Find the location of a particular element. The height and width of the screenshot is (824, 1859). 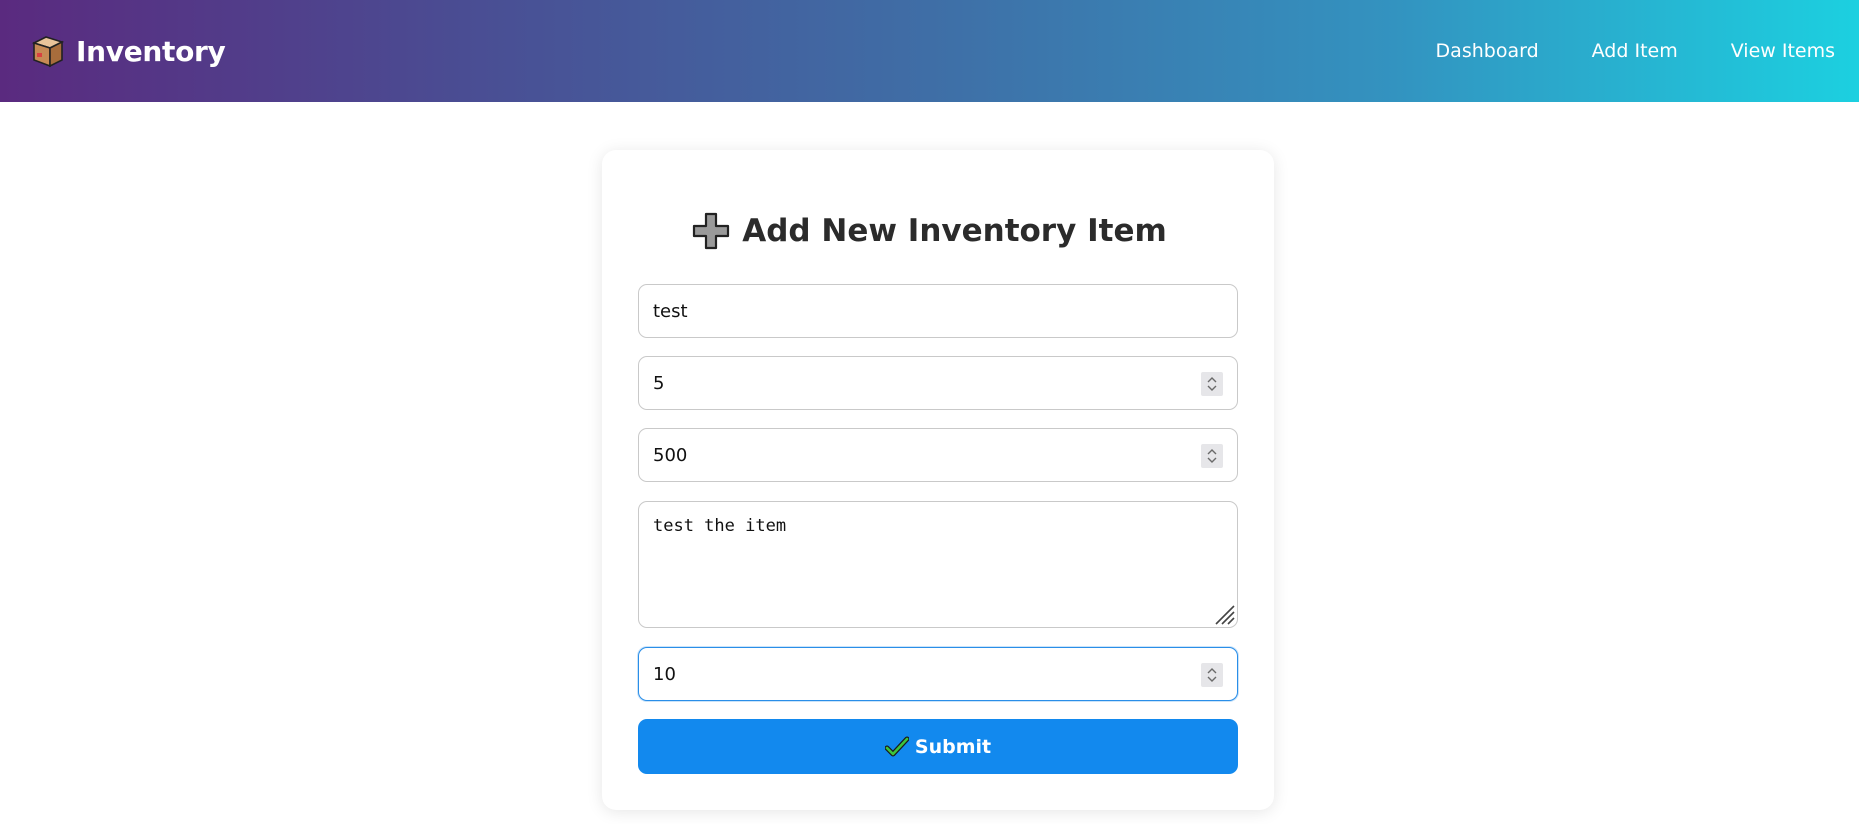

quantity-input is located at coordinates (938, 383).